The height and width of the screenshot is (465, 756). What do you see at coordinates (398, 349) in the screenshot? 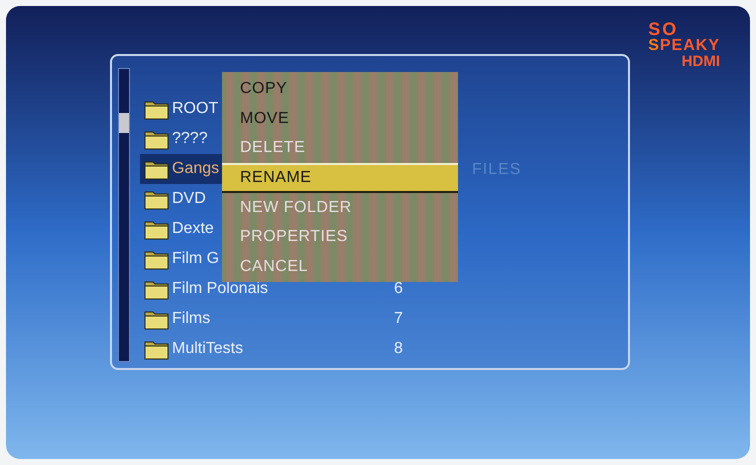
I see `item-count: 8` at bounding box center [398, 349].